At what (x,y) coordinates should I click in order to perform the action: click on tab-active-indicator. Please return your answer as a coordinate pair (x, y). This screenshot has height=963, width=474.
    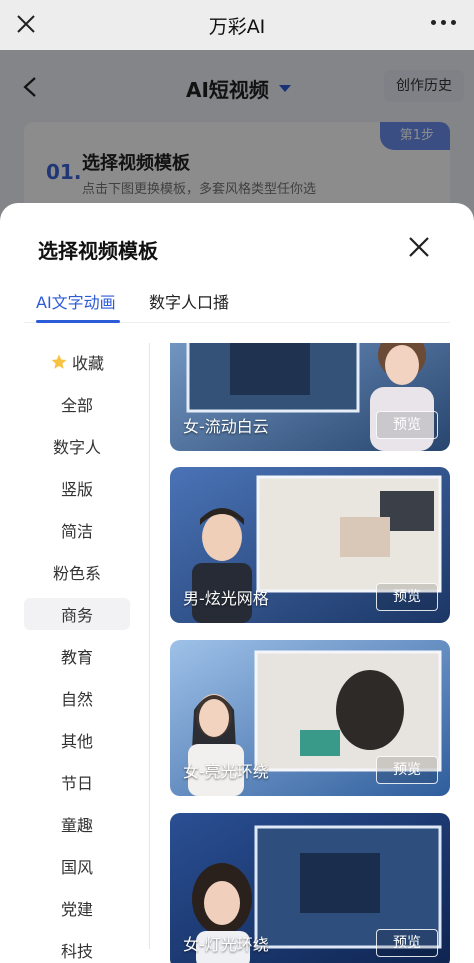
    Looking at the image, I should click on (78, 321).